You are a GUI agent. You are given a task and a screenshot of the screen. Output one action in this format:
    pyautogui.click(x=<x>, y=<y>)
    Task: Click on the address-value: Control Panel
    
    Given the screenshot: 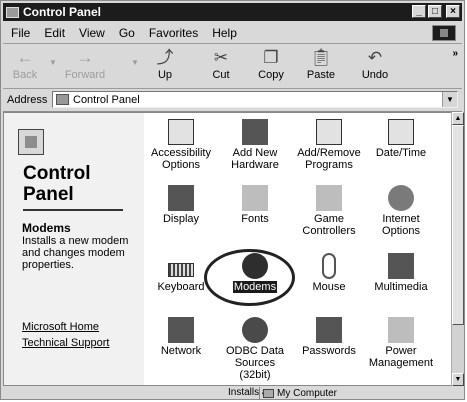 What is the action you would take?
    pyautogui.click(x=106, y=99)
    